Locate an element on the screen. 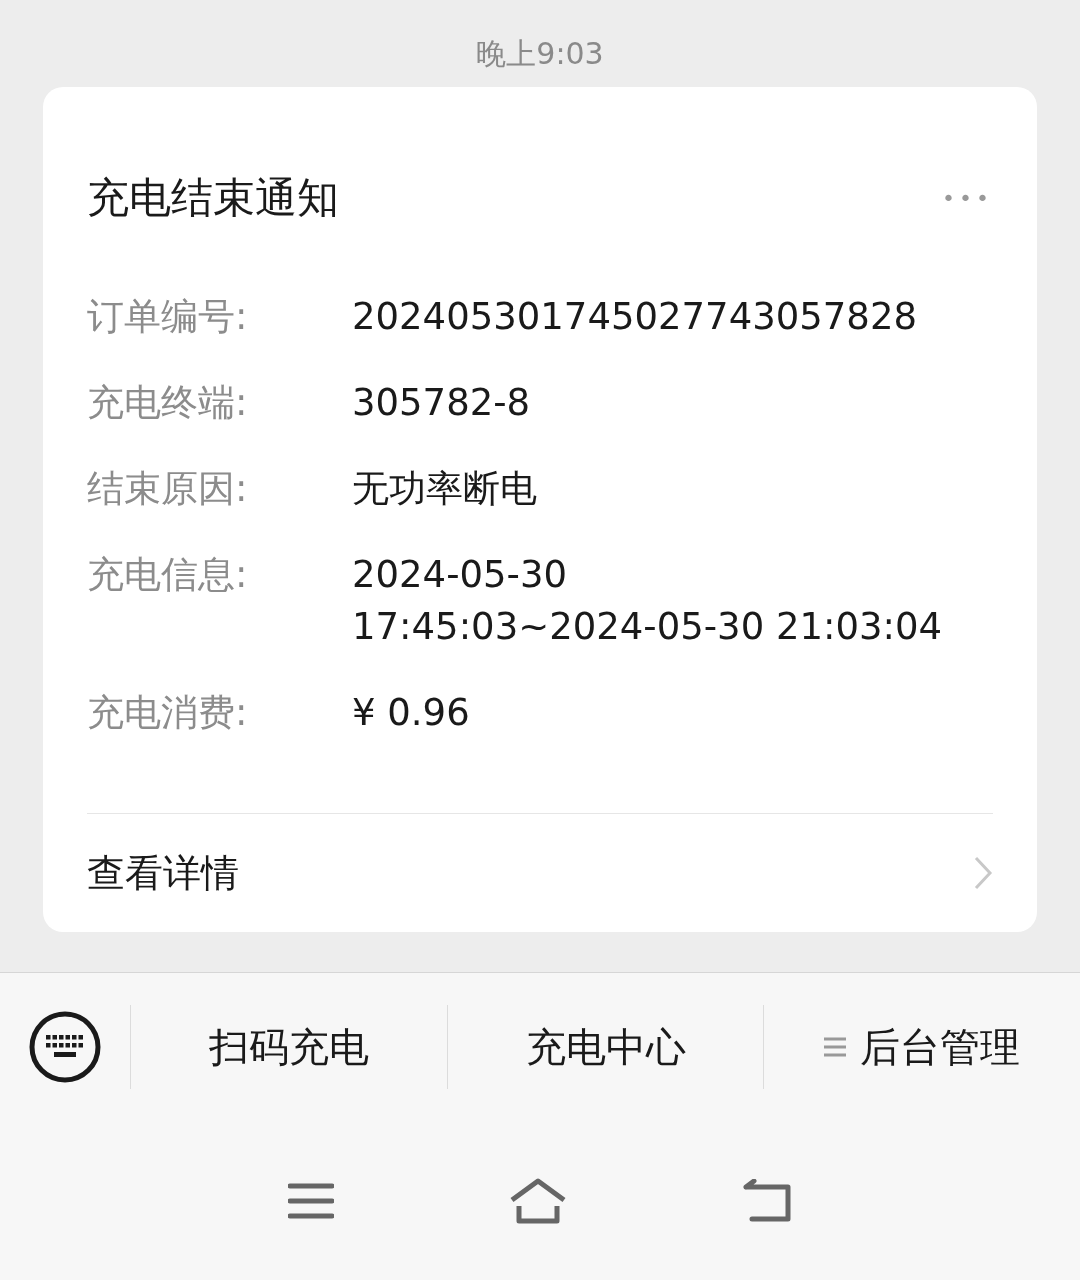 The height and width of the screenshot is (1280, 1080). menu-button: 扫码充电 is located at coordinates (288, 1047).